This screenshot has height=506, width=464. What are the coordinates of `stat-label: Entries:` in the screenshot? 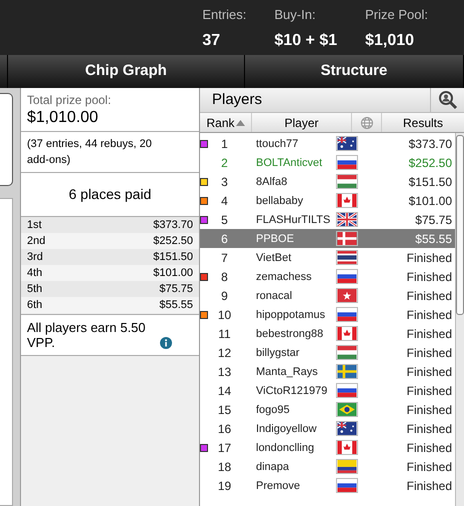 It's located at (224, 15).